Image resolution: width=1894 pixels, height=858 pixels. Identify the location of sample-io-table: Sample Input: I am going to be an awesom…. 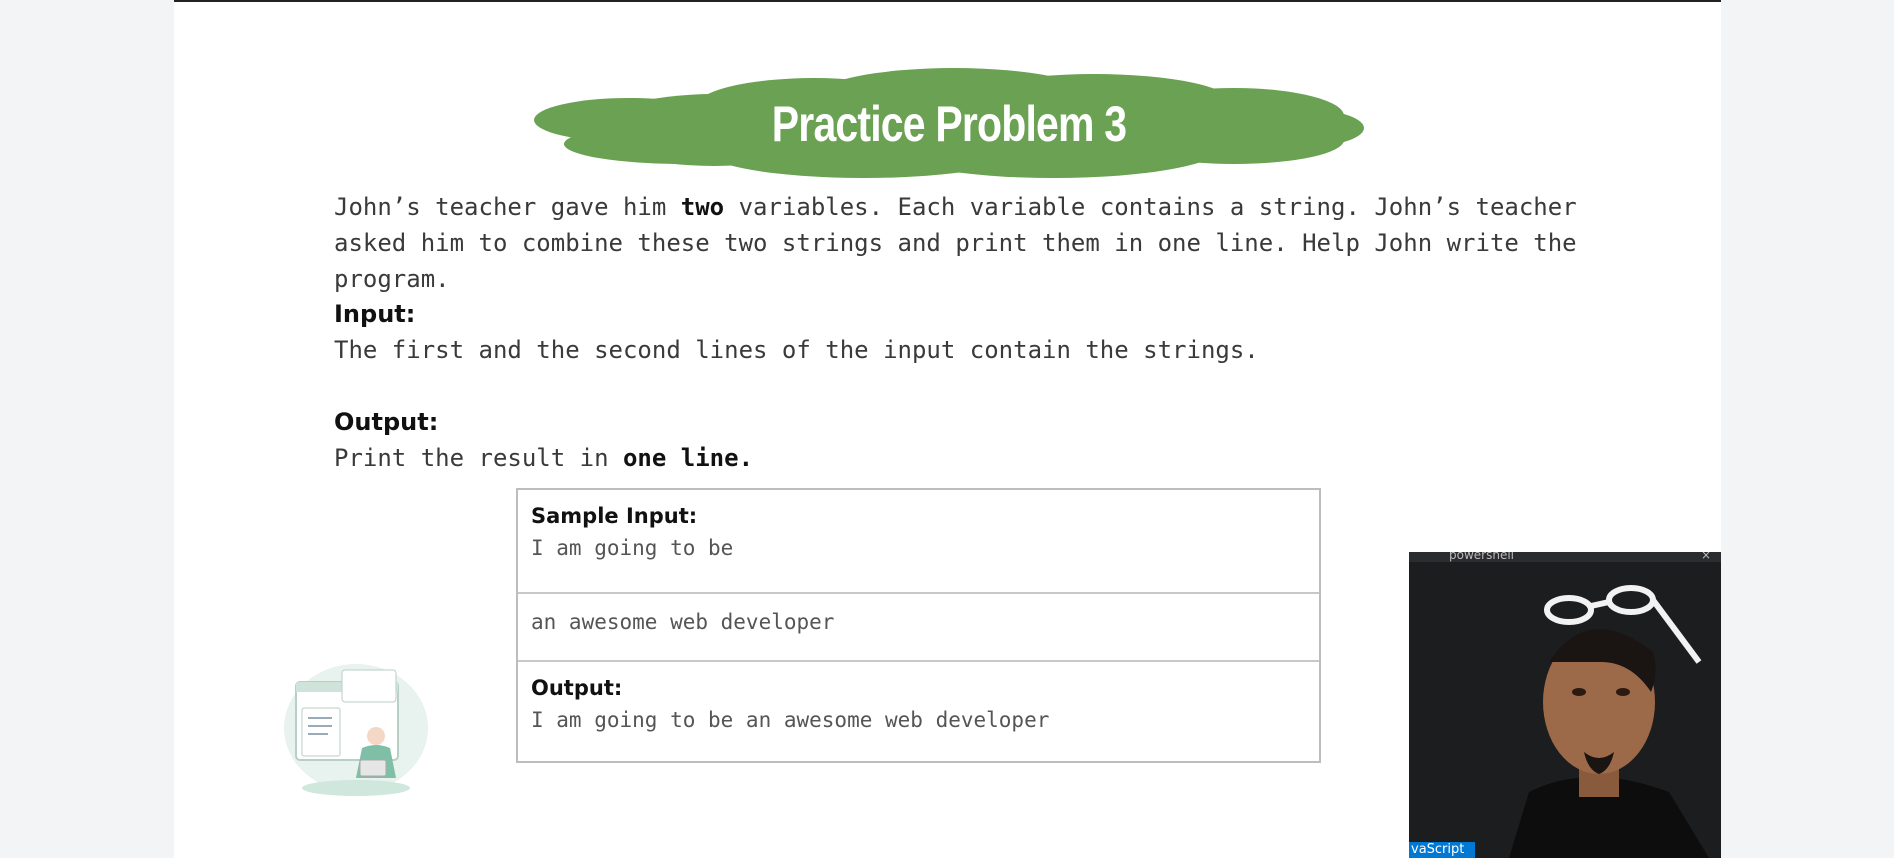
(918, 625).